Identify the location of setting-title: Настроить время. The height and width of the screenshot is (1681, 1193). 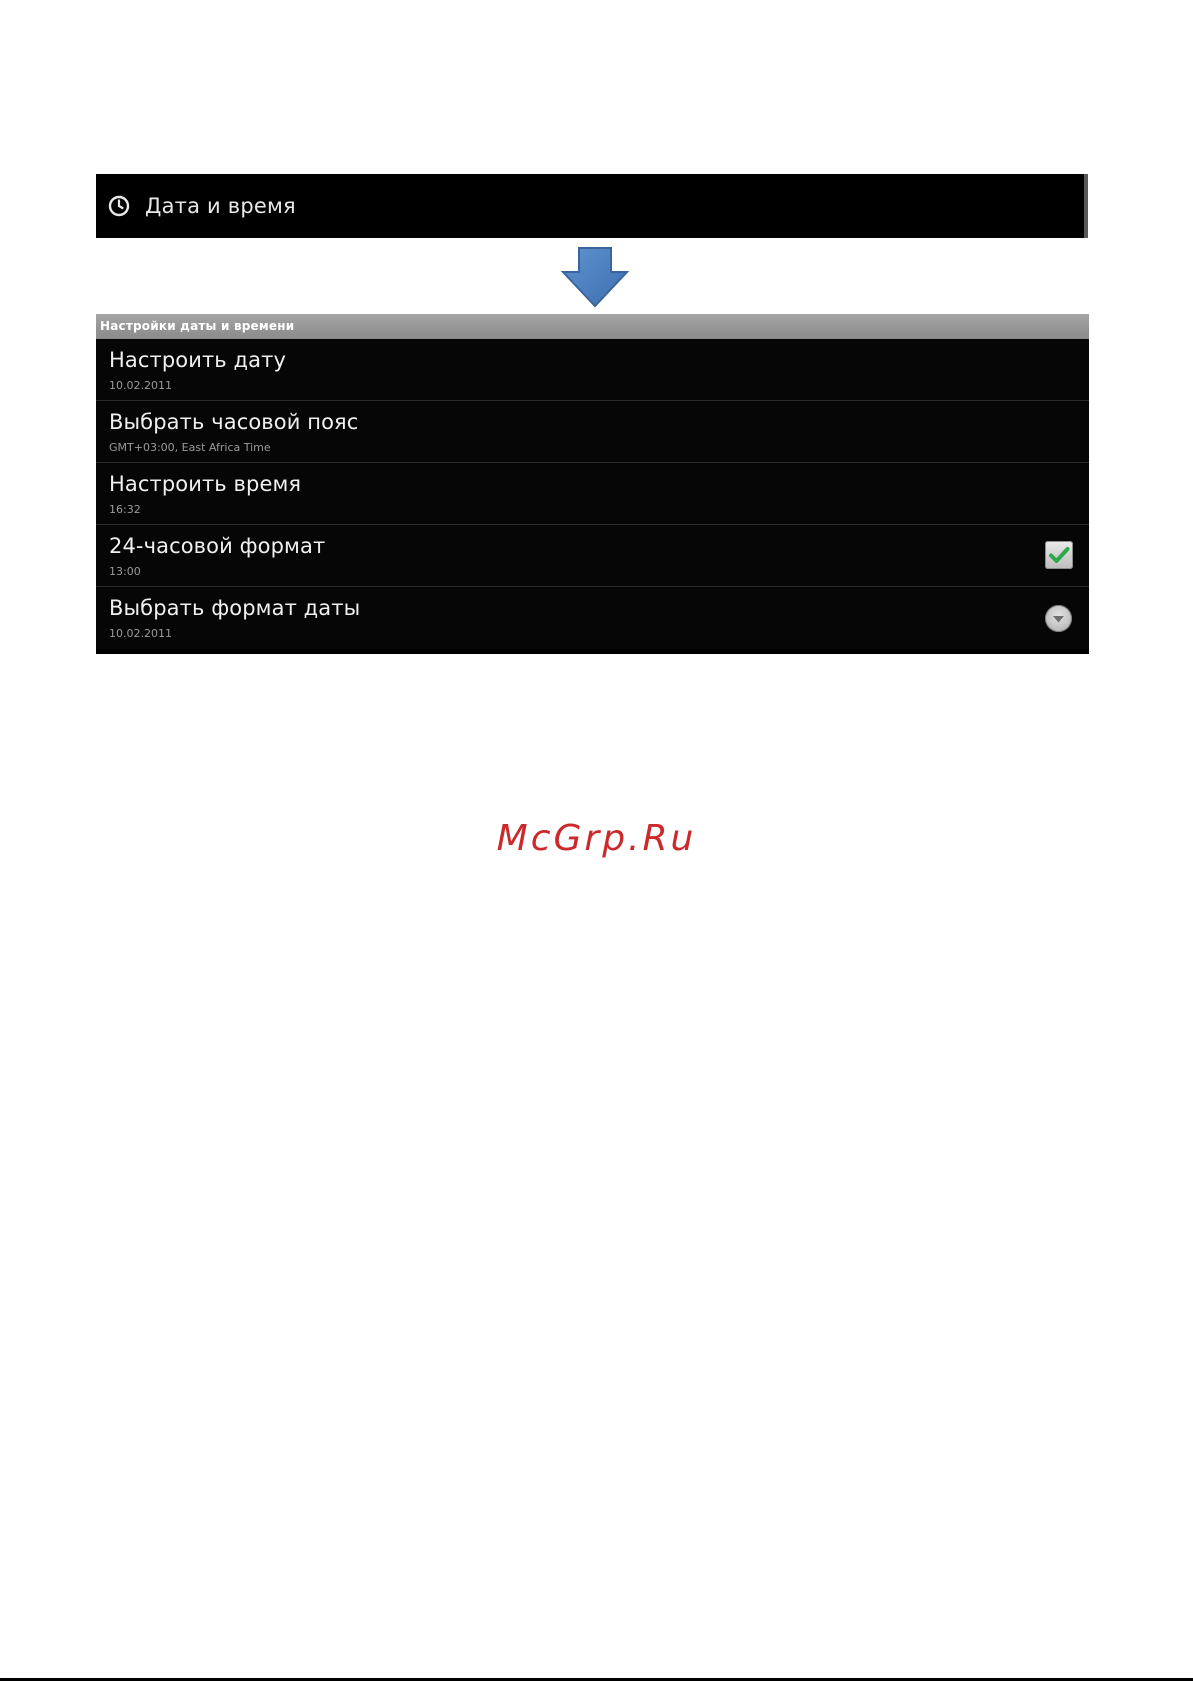
(205, 484).